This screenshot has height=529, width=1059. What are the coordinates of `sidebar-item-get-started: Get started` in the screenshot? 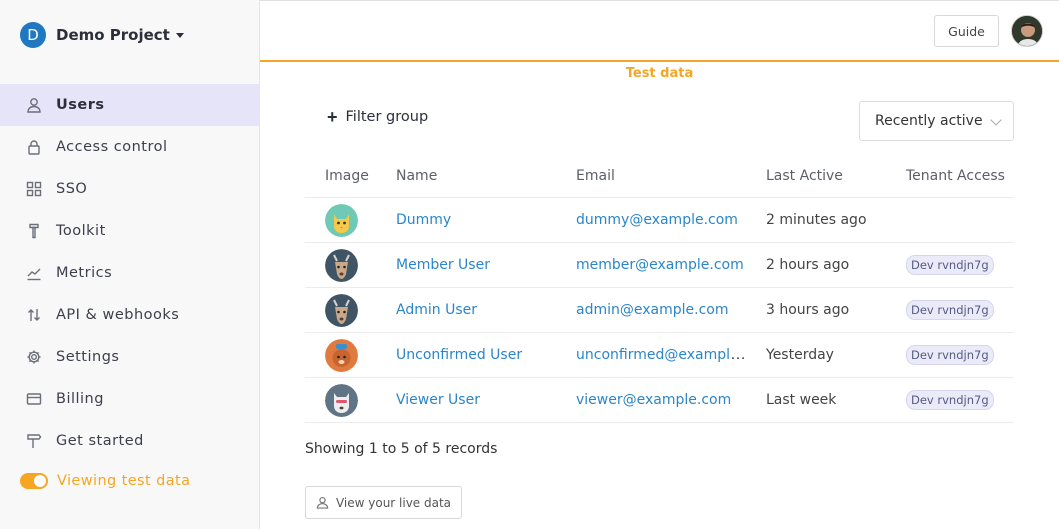 It's located at (129, 441).